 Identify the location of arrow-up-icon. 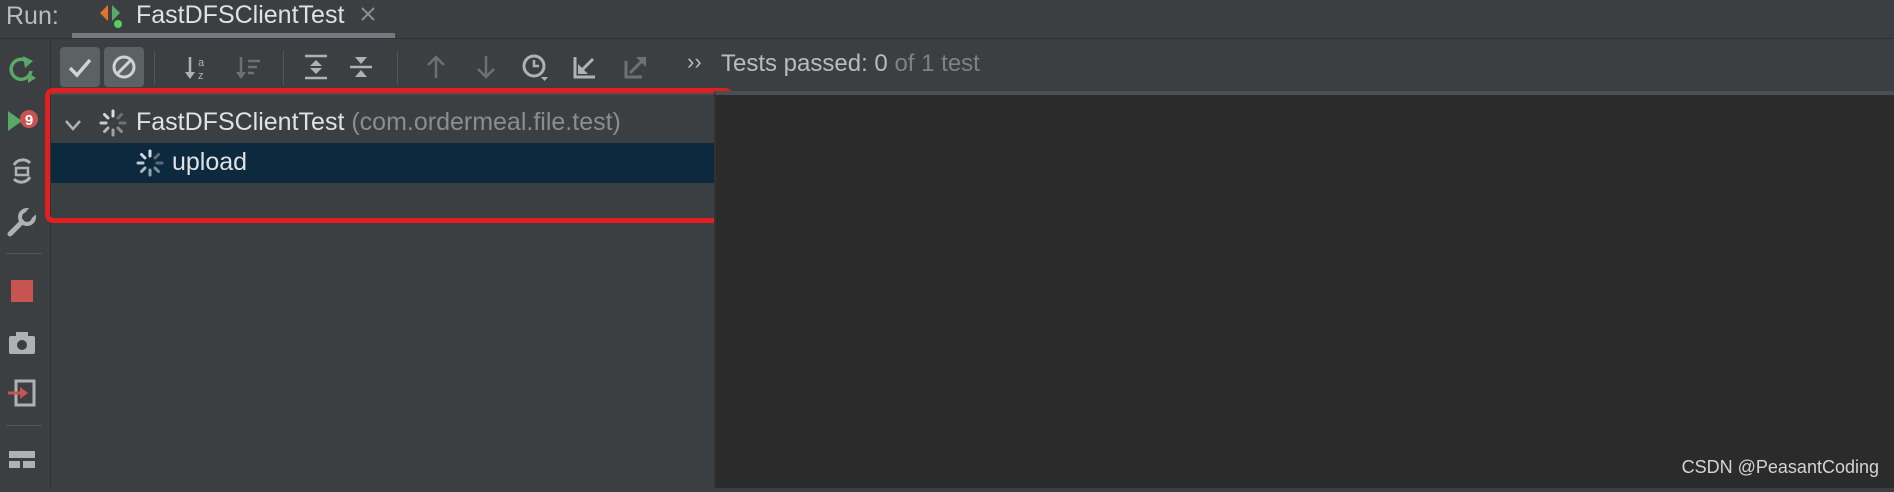
(436, 66).